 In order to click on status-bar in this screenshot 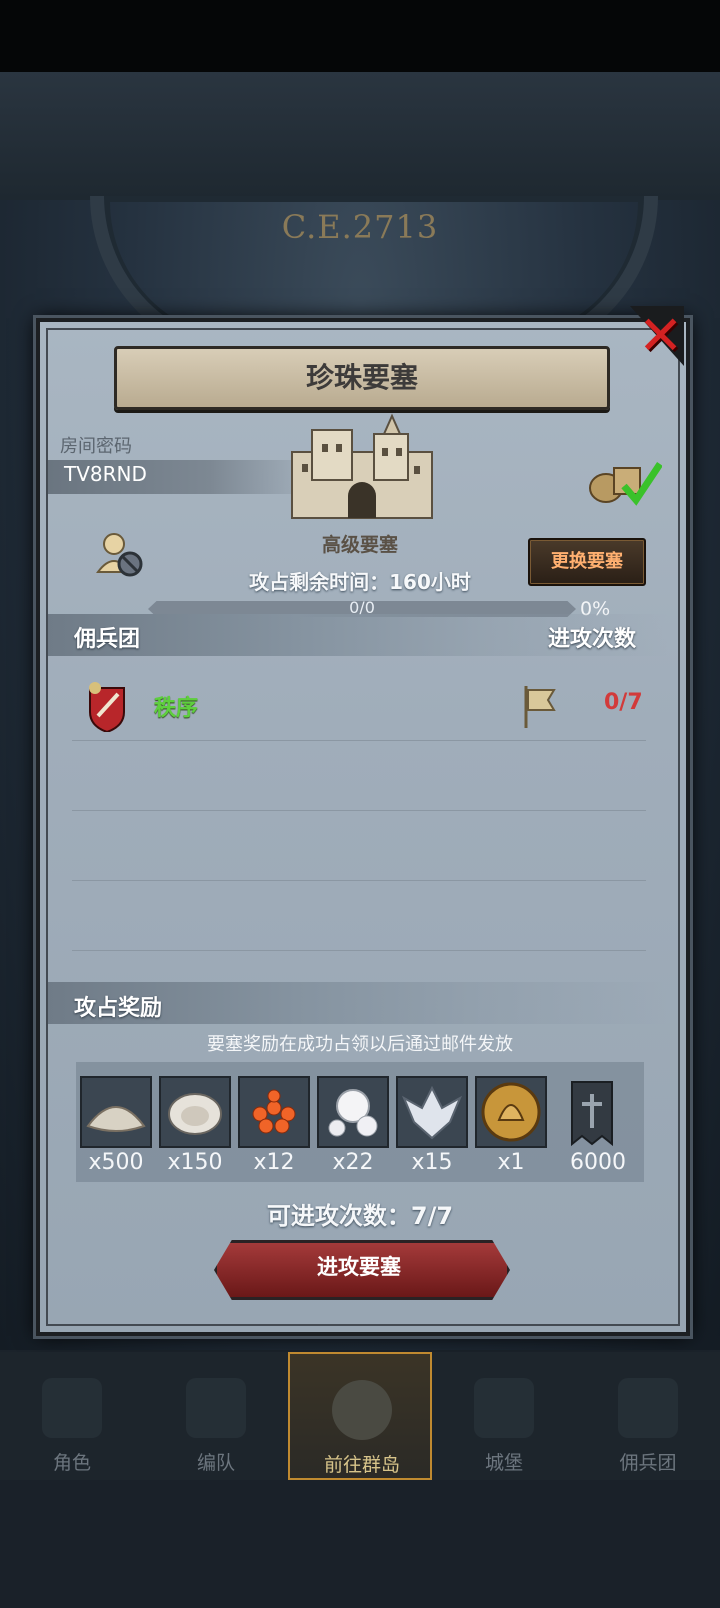, I will do `click(360, 36)`.